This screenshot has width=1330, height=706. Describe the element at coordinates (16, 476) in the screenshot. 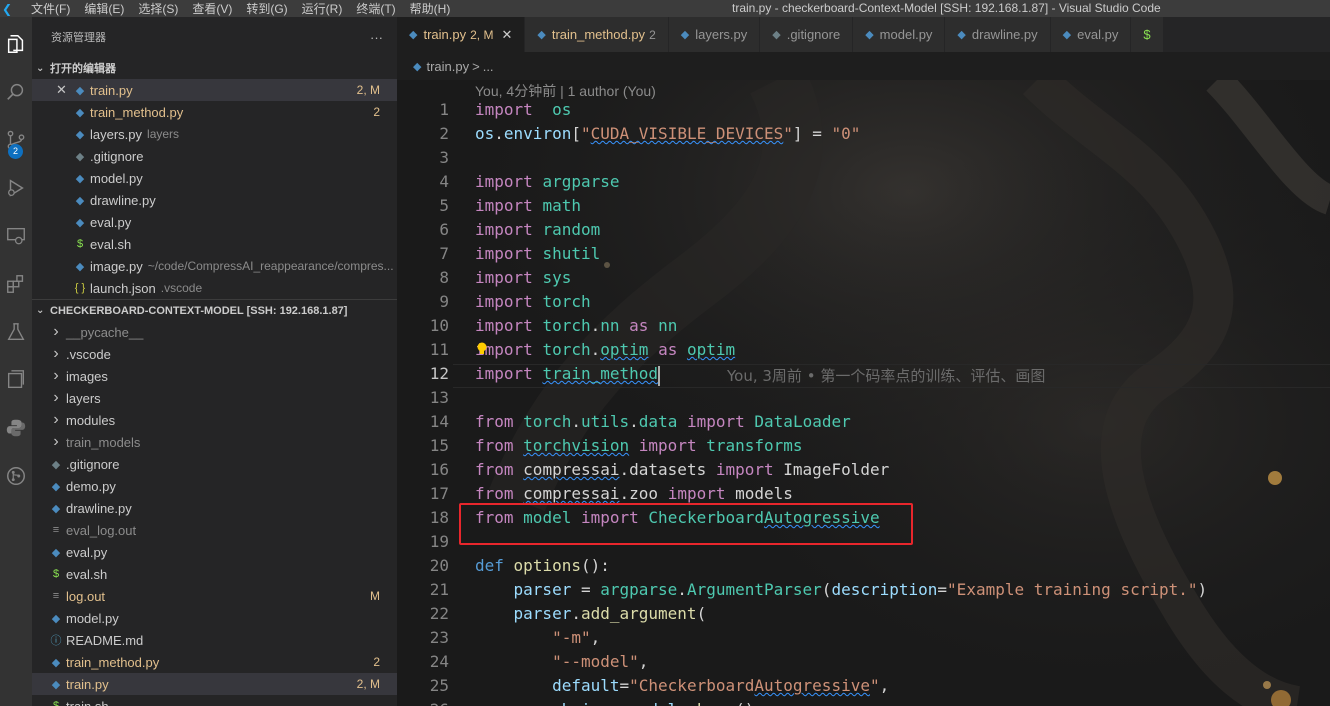

I see `gitlens-activity` at that location.